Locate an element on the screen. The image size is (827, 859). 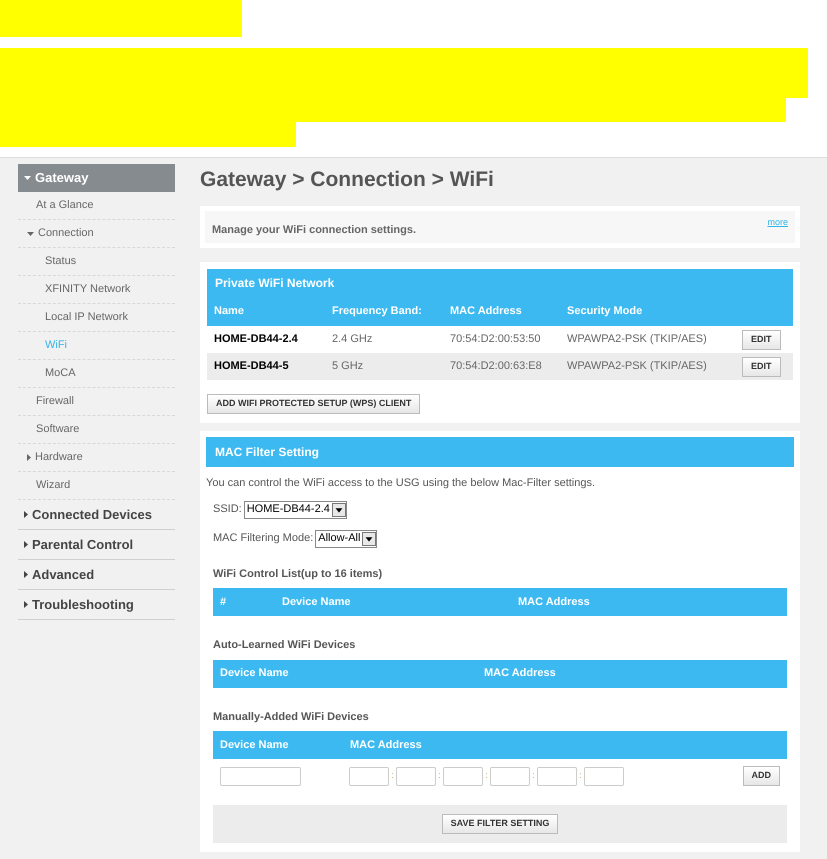
column-header: Security Mode is located at coordinates (605, 312).